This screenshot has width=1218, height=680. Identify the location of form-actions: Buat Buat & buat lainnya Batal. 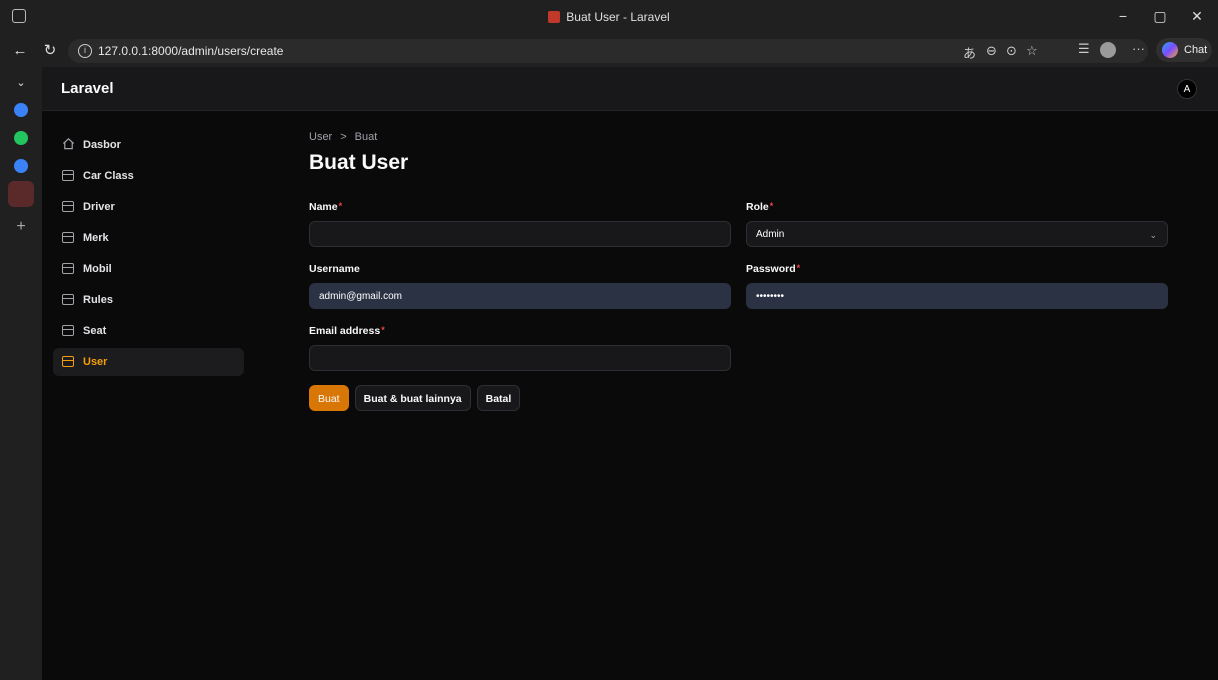
(415, 398).